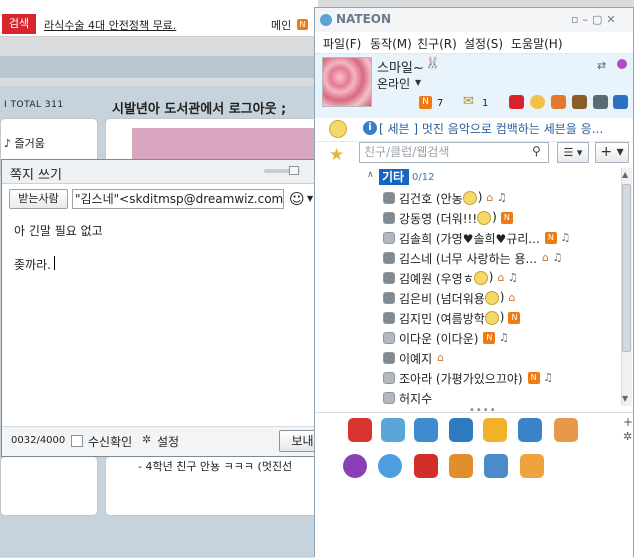 This screenshot has height=558, width=634. What do you see at coordinates (294, 170) in the screenshot?
I see `opacity-slider-handle` at bounding box center [294, 170].